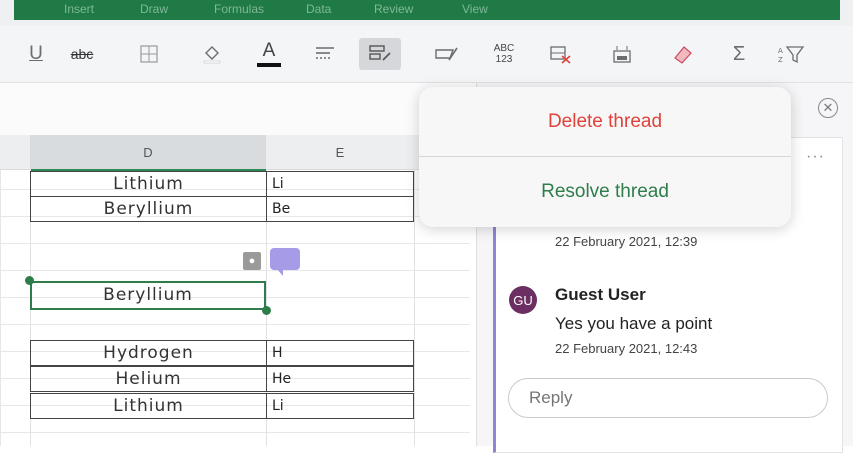 The width and height of the screenshot is (853, 453). What do you see at coordinates (815, 157) in the screenshot?
I see `more-options-icon: ···` at bounding box center [815, 157].